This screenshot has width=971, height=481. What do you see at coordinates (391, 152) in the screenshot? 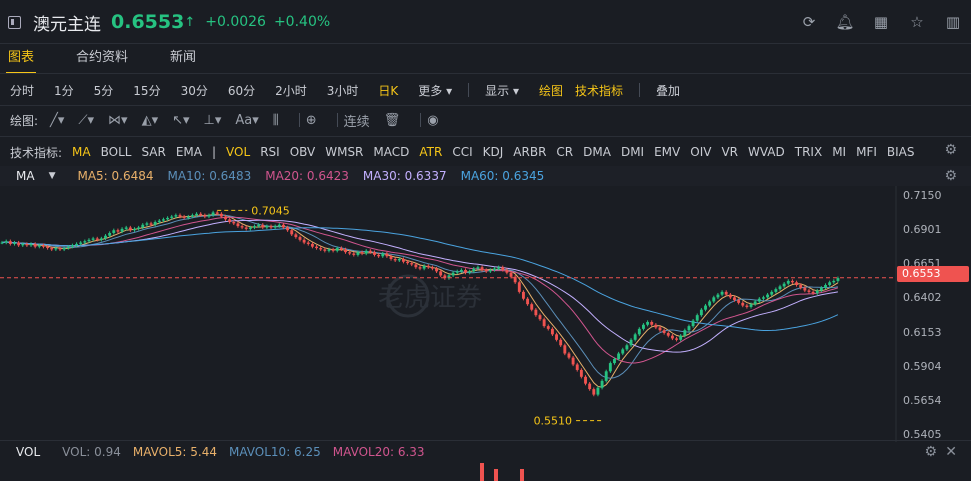
I see `indicator-macd: MACD` at bounding box center [391, 152].